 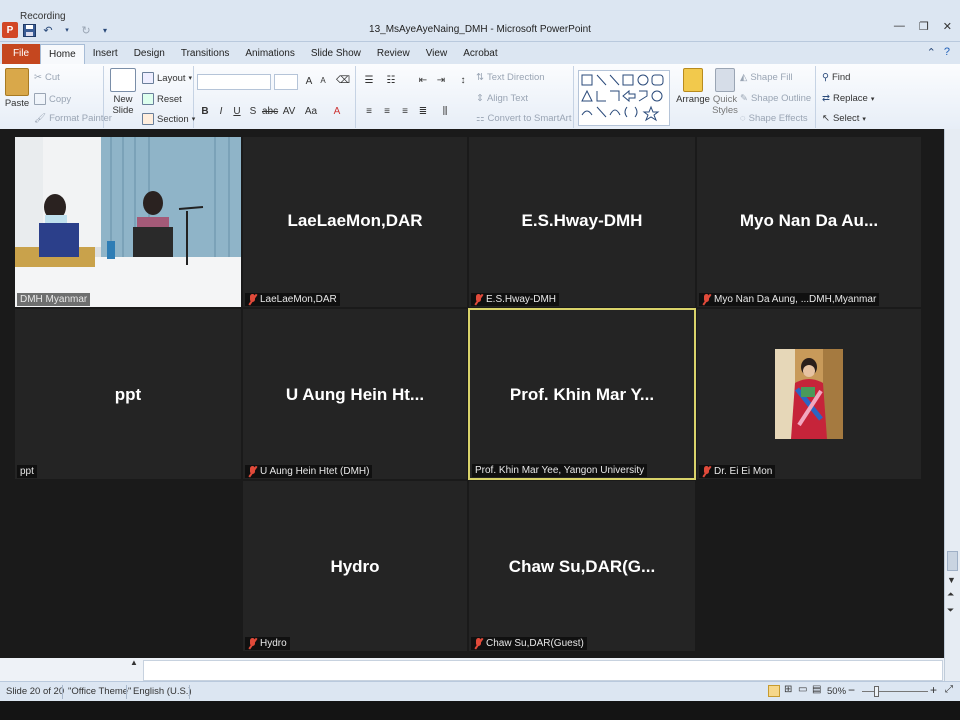 What do you see at coordinates (851, 690) in the screenshot?
I see `zoom-out-button: −` at bounding box center [851, 690].